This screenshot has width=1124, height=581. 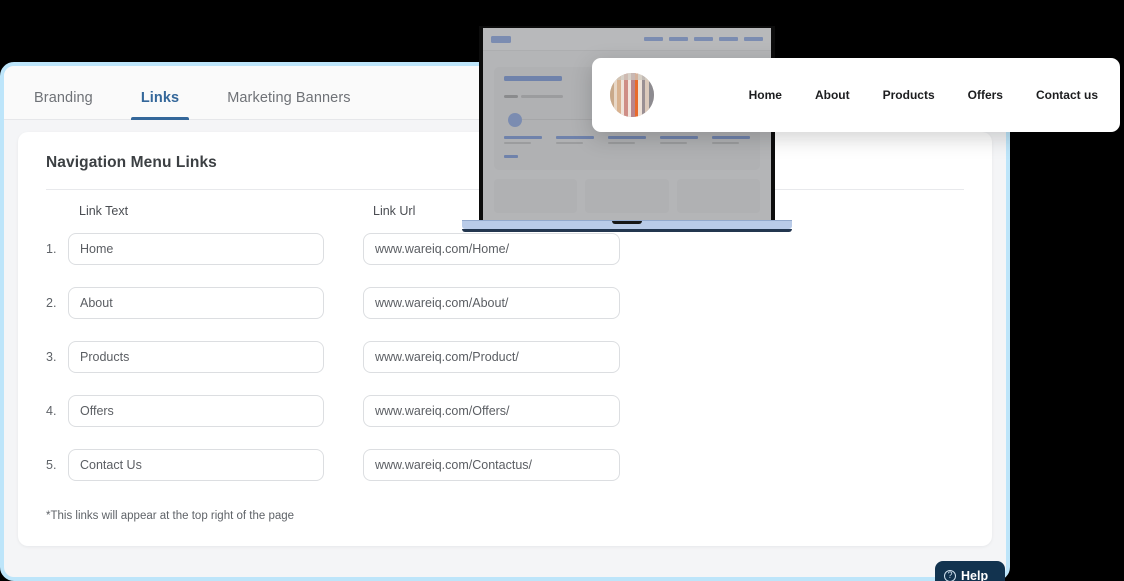 I want to click on mock-nav-placeholders, so click(x=703, y=39).